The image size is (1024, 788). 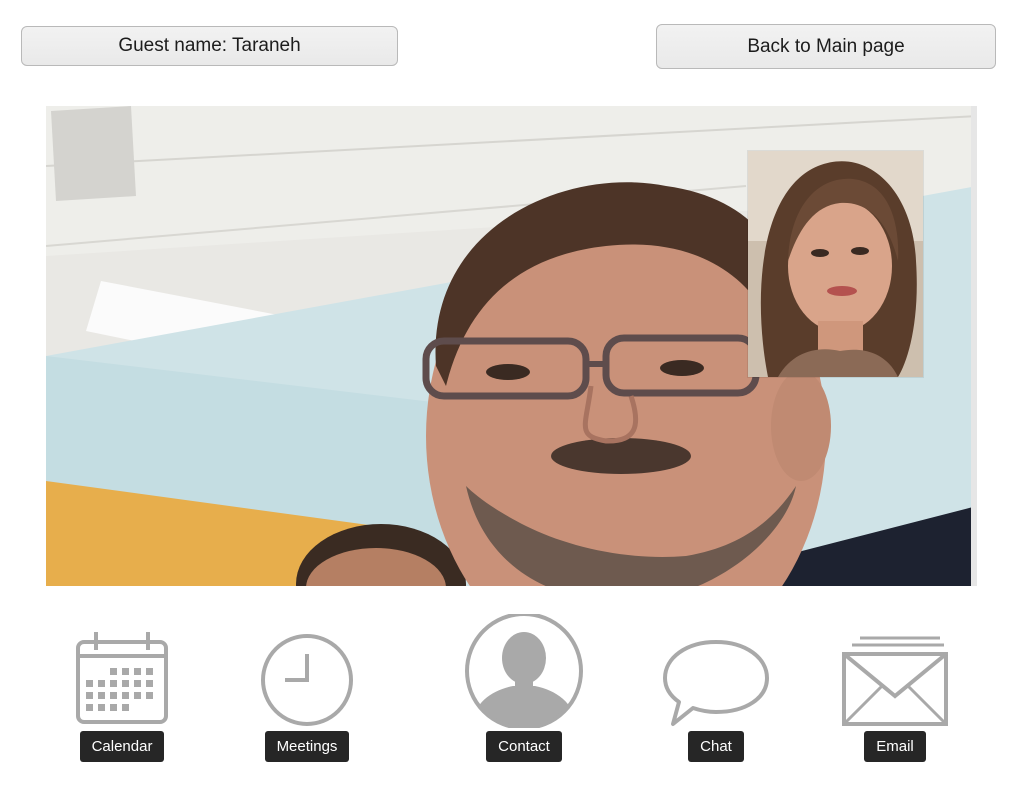 I want to click on envelope-icon-wrap, so click(x=895, y=670).